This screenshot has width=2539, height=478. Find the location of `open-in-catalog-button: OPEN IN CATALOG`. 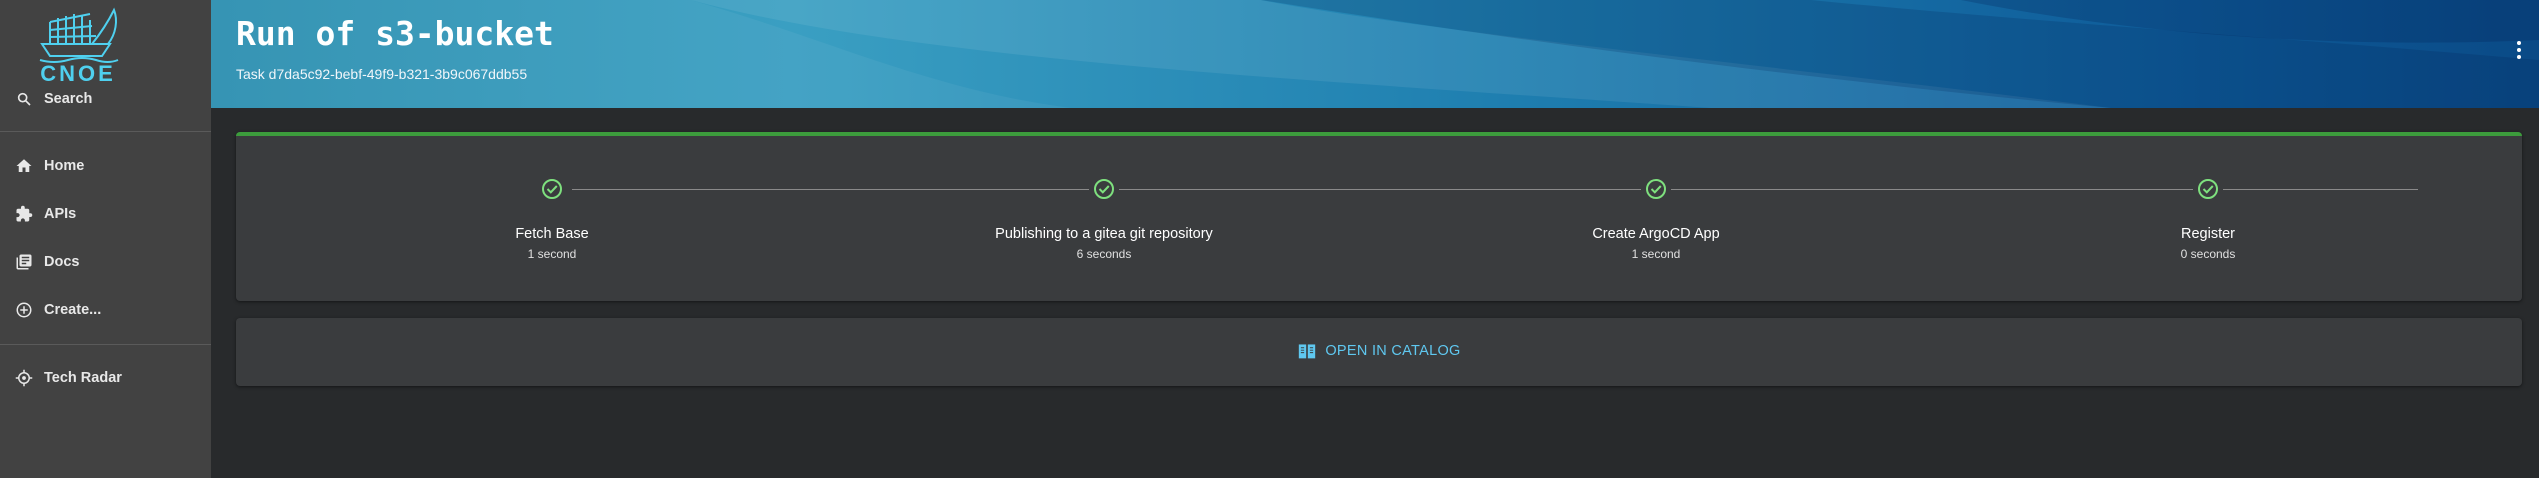

open-in-catalog-button: OPEN IN CATALOG is located at coordinates (1379, 351).